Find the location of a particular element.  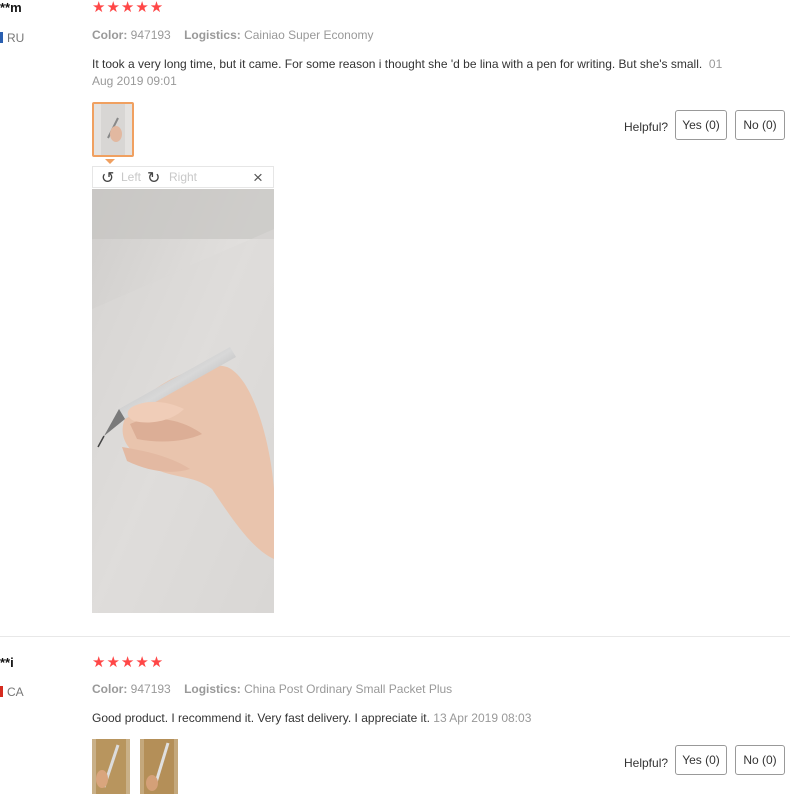

review-divider is located at coordinates (395, 636).